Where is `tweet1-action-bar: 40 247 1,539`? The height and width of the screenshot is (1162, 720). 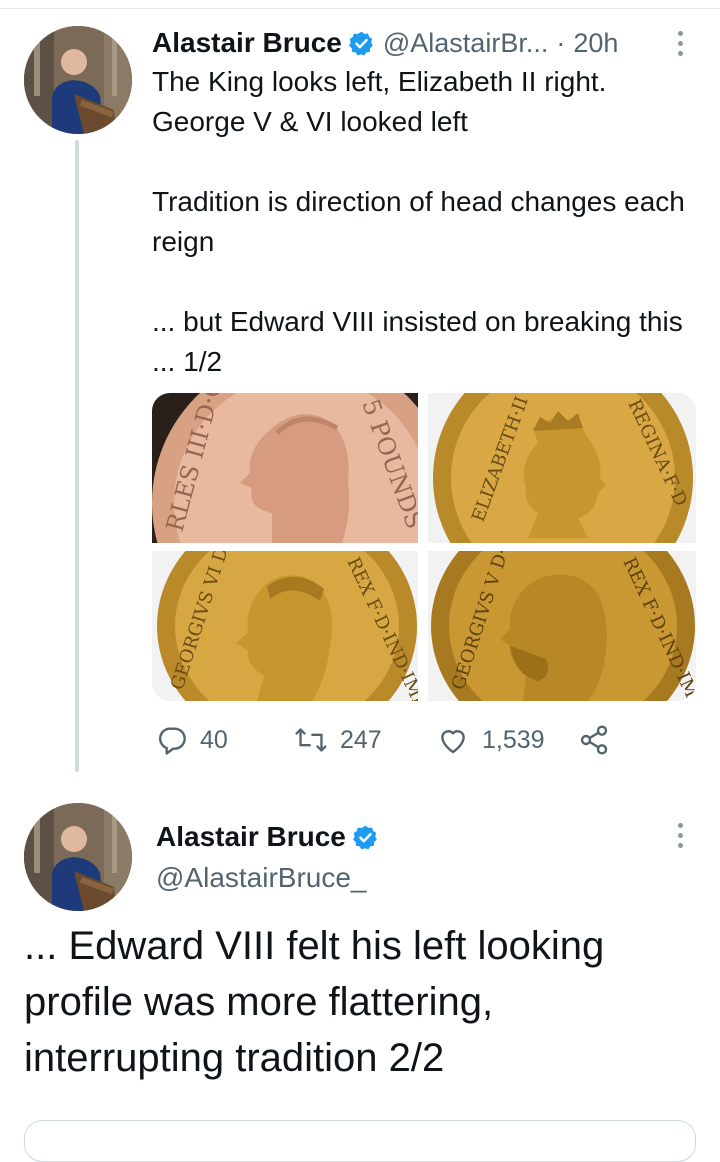
tweet1-action-bar: 40 247 1,539 is located at coordinates (412, 740).